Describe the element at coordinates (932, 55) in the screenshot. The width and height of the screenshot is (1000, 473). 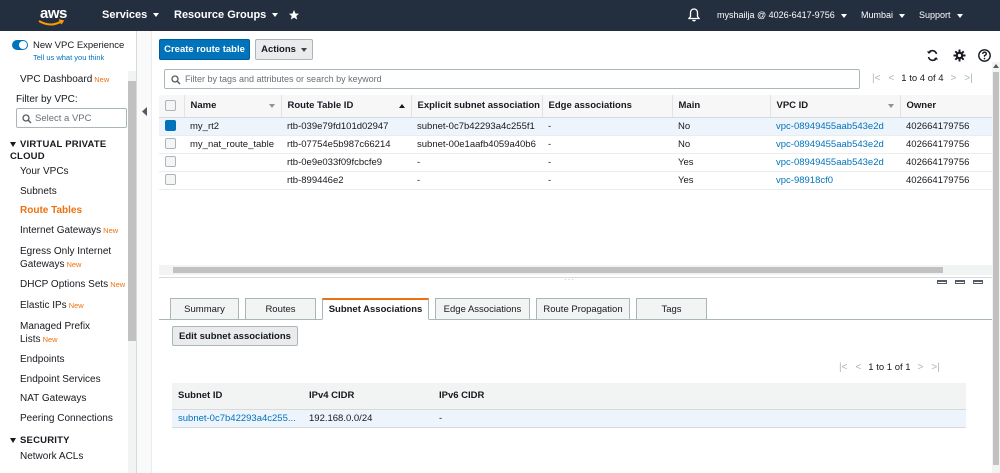
I see `refresh-icon` at that location.